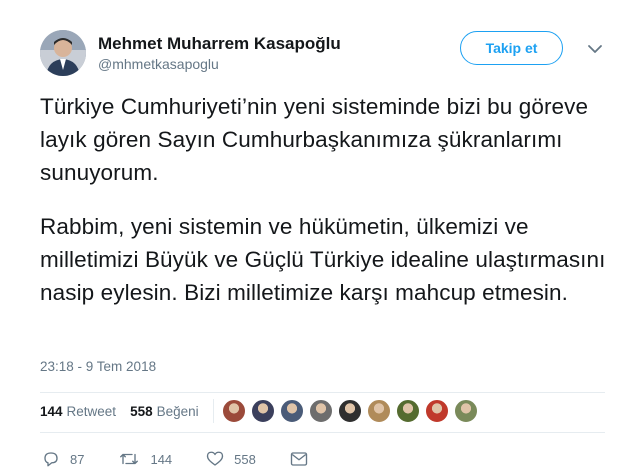 The height and width of the screenshot is (471, 635). I want to click on retweet-label: Retweet, so click(91, 411).